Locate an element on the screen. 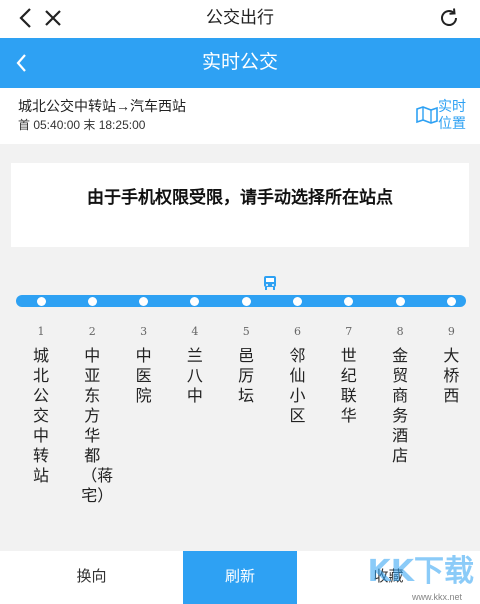  stop-name: 金贸商务酒店 is located at coordinates (400, 407).